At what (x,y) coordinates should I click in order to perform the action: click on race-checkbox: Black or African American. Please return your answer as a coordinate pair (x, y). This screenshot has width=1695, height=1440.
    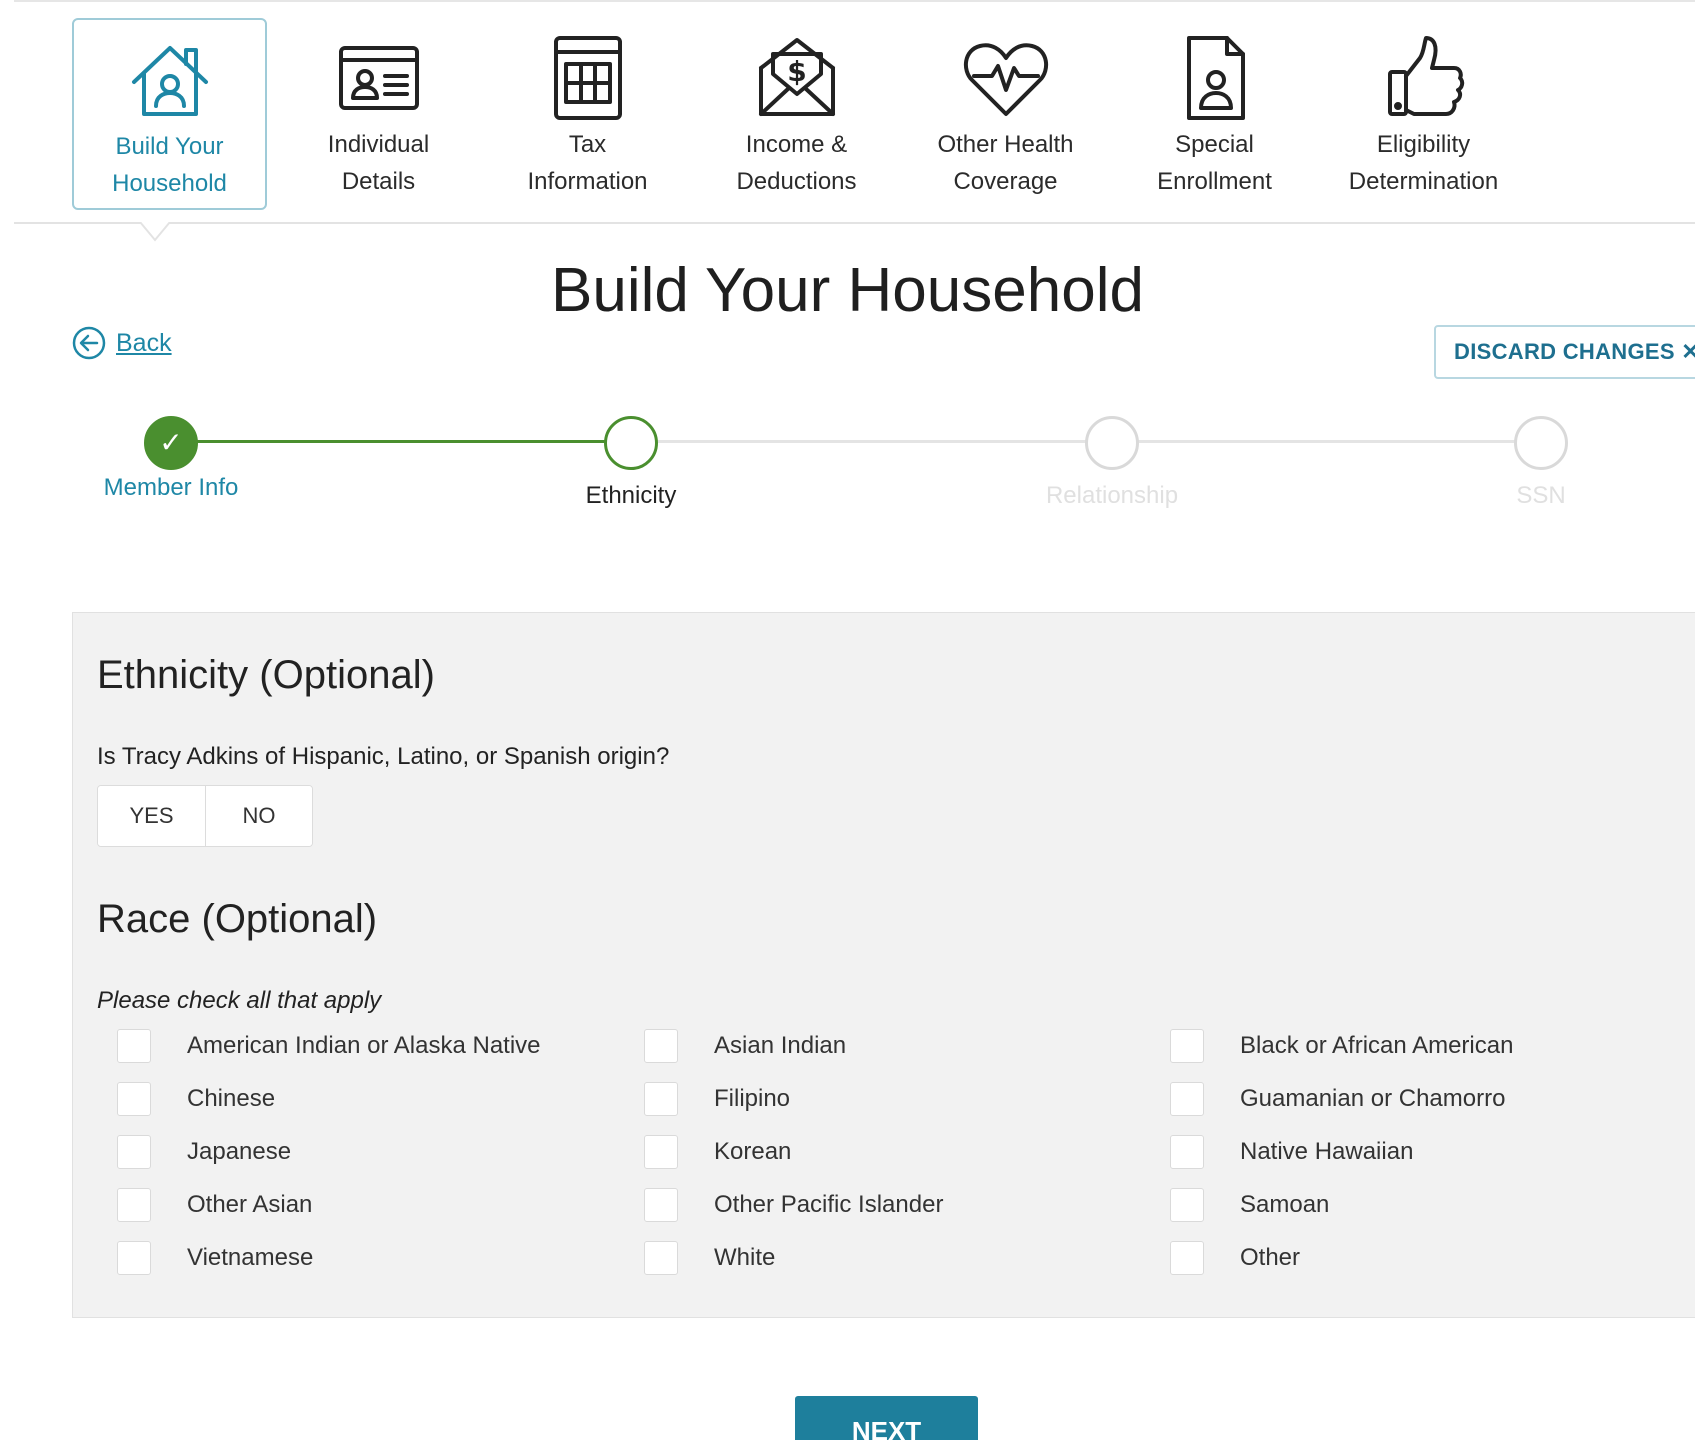
    Looking at the image, I should click on (1341, 1046).